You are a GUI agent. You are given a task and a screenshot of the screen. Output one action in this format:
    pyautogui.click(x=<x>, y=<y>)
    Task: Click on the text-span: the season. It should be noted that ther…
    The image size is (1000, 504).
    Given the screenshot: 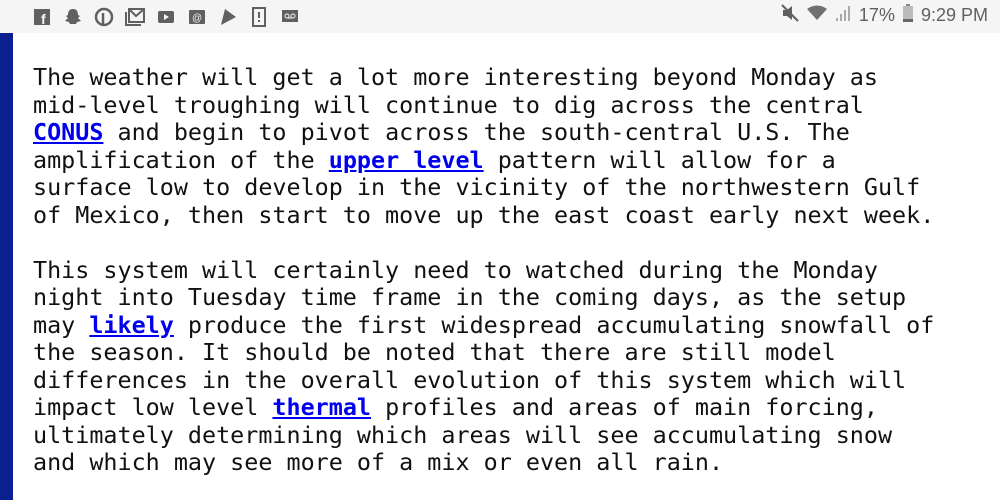 What is the action you would take?
    pyautogui.click(x=434, y=352)
    